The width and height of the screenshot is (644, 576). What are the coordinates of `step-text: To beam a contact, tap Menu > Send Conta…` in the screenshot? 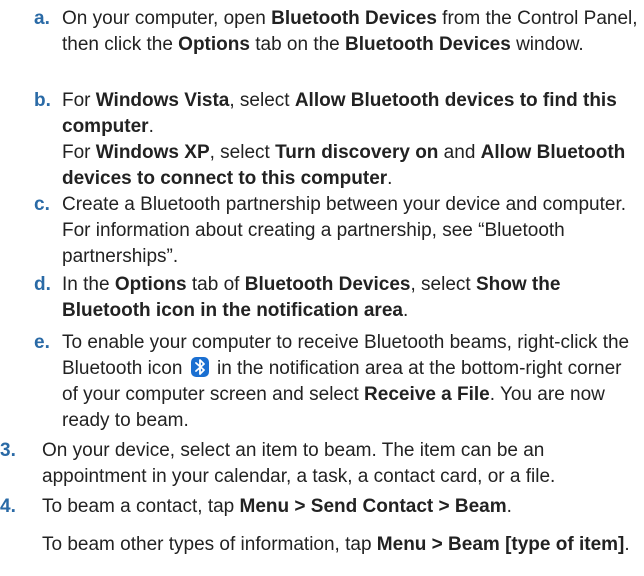 It's located at (341, 507).